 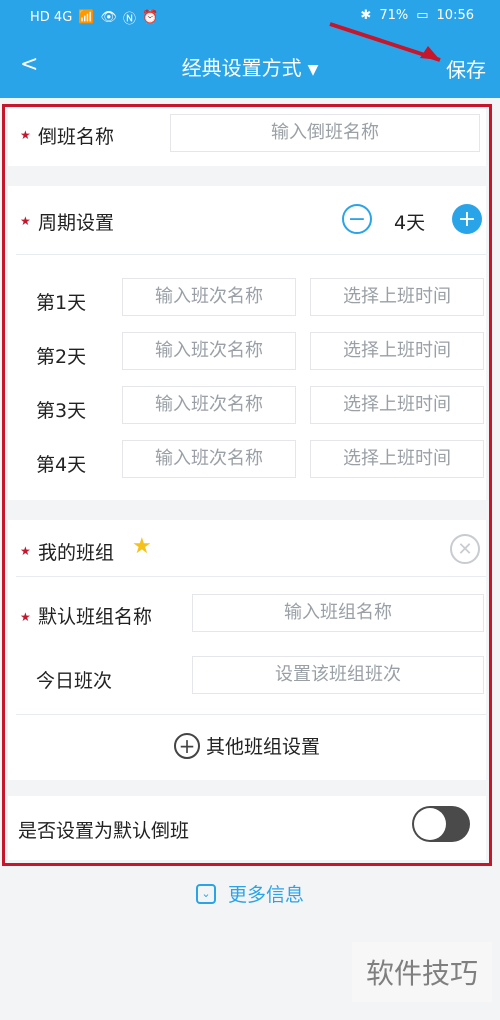 I want to click on status-bar: HD 4G 📶 👁 Ⓝ ⏰ ✱ 71% ▭ 10:56, so click(x=250, y=17).